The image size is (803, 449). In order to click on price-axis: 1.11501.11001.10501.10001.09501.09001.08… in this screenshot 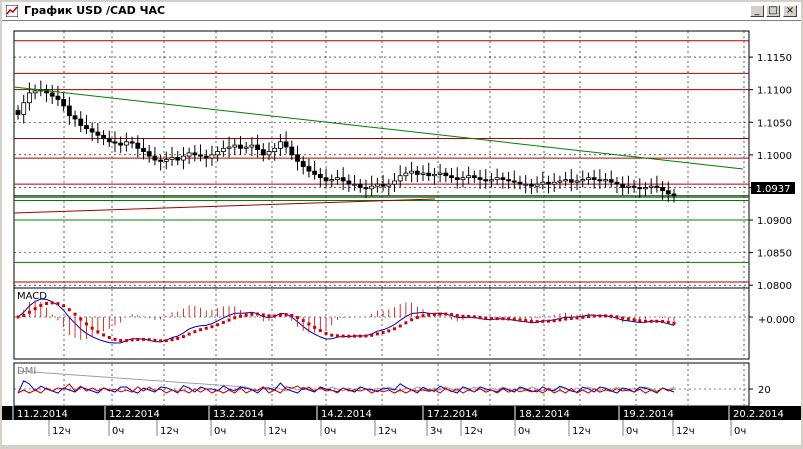, I will do `click(770, 172)`.